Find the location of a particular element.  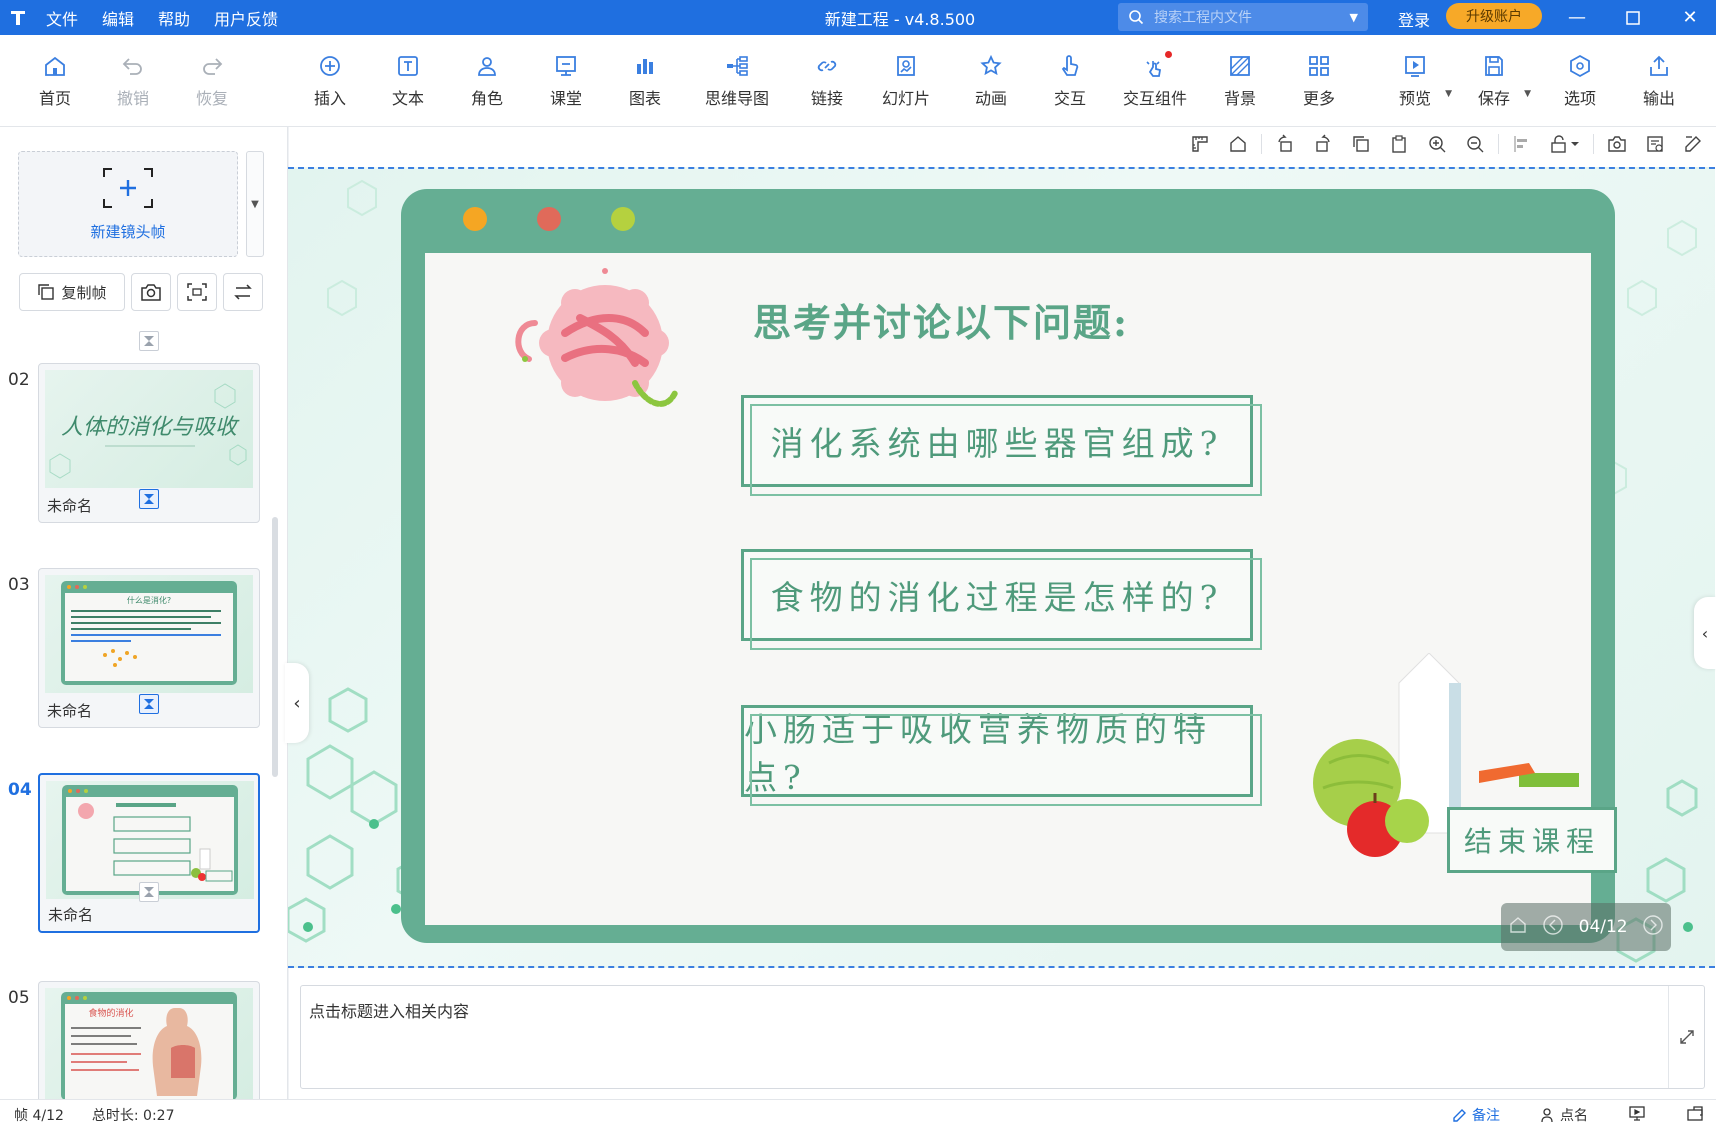

nav-home-icon is located at coordinates (1518, 927).